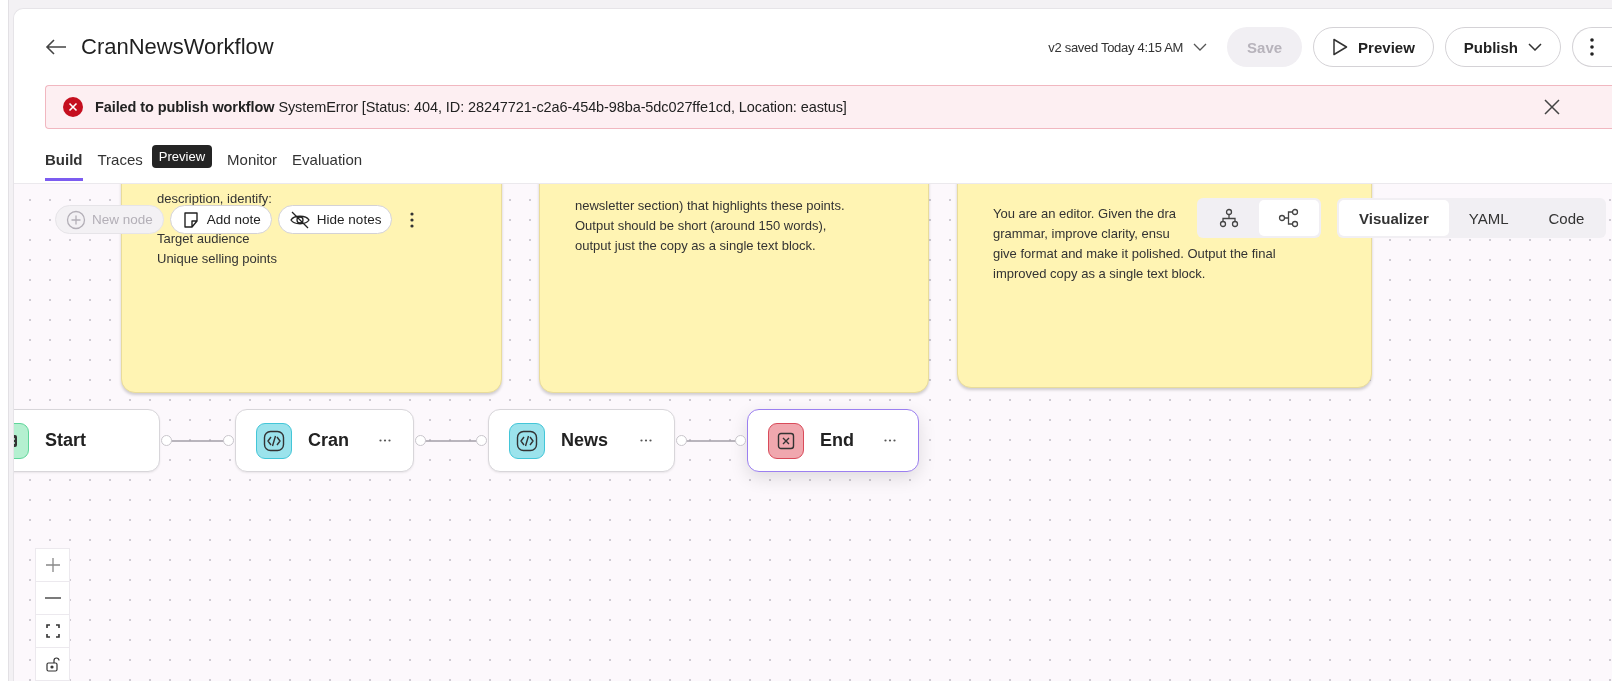 The image size is (1612, 681). What do you see at coordinates (56, 47) in the screenshot?
I see `back-arrow-icon` at bounding box center [56, 47].